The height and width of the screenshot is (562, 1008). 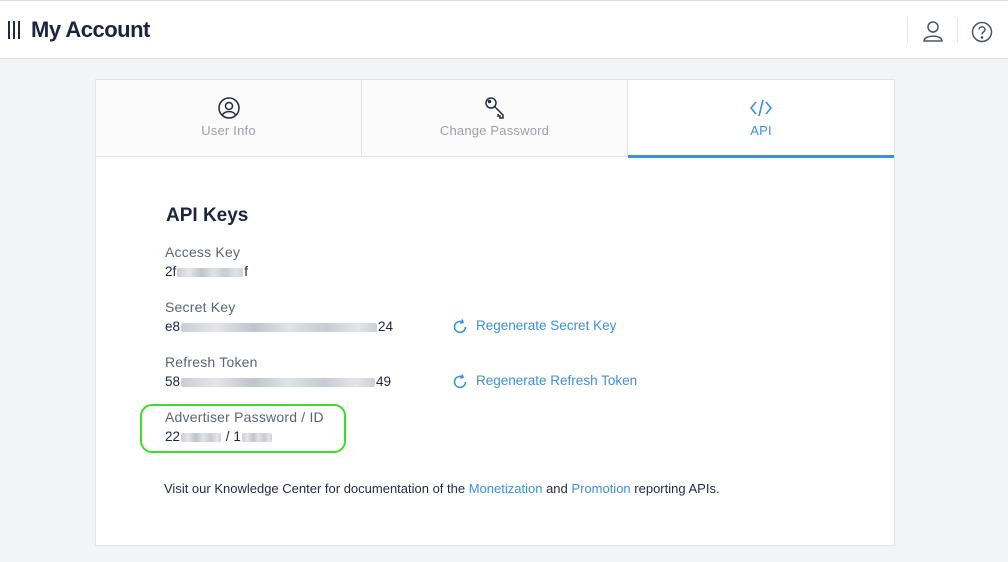 I want to click on code-icon, so click(x=761, y=108).